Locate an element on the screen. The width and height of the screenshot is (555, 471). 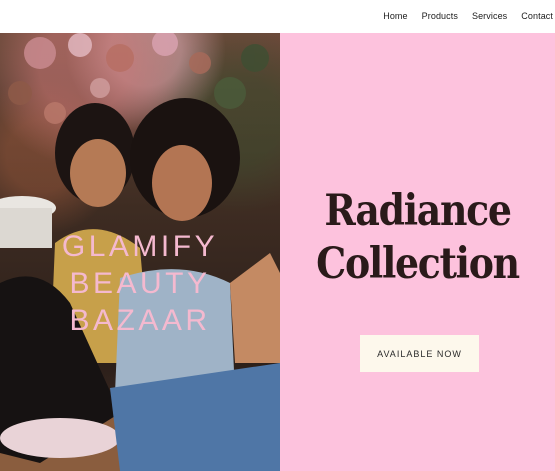
nav-products-link: Products is located at coordinates (440, 16).